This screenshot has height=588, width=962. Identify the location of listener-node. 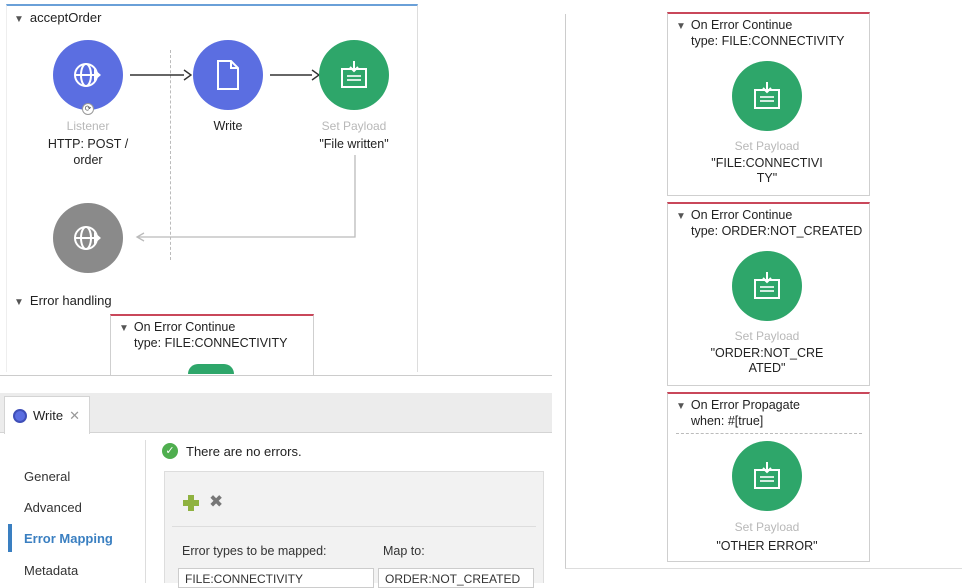
(88, 75).